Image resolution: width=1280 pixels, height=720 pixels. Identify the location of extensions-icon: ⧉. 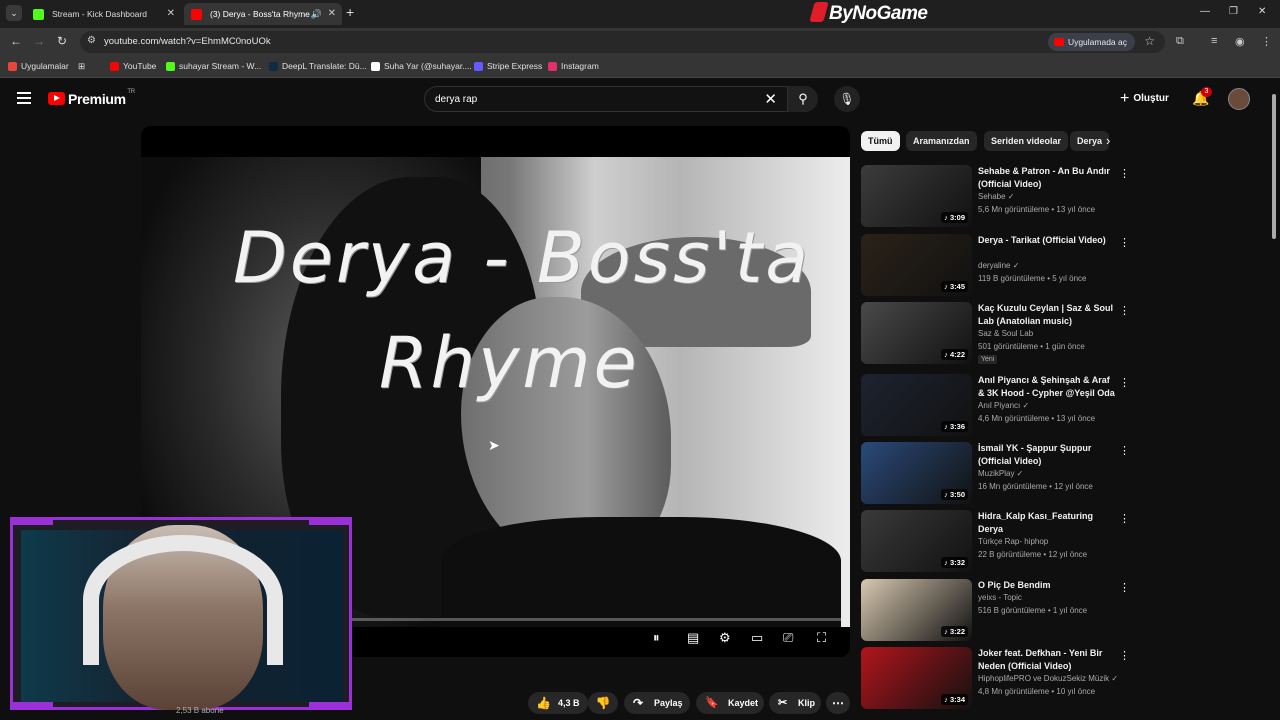
(1180, 41).